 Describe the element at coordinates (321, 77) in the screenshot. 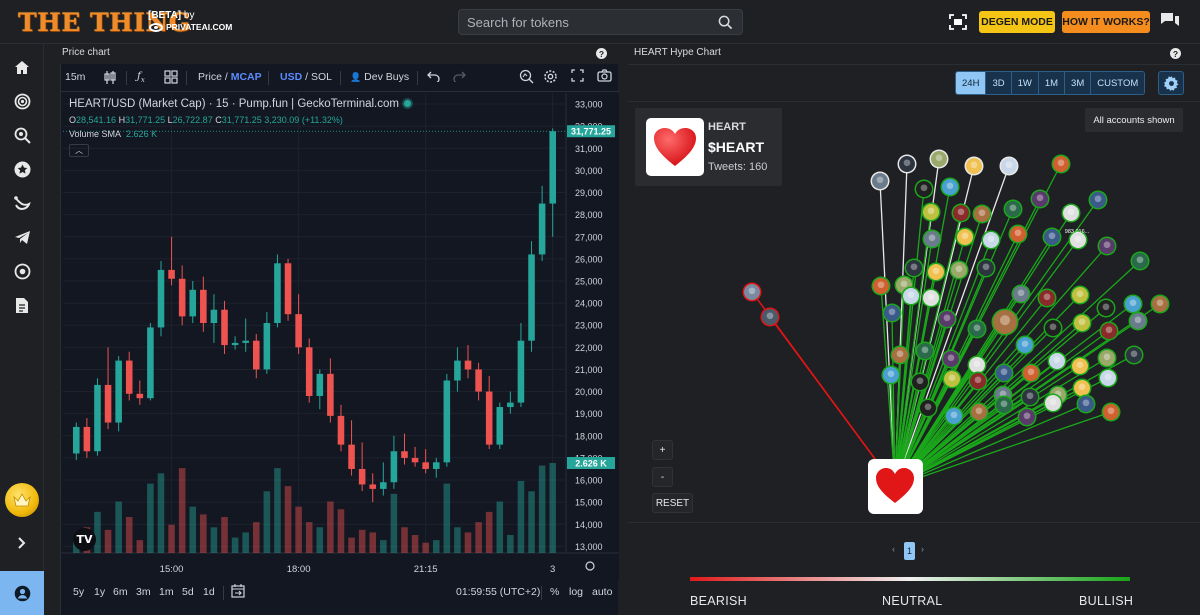

I see `sol-option: SOL` at that location.